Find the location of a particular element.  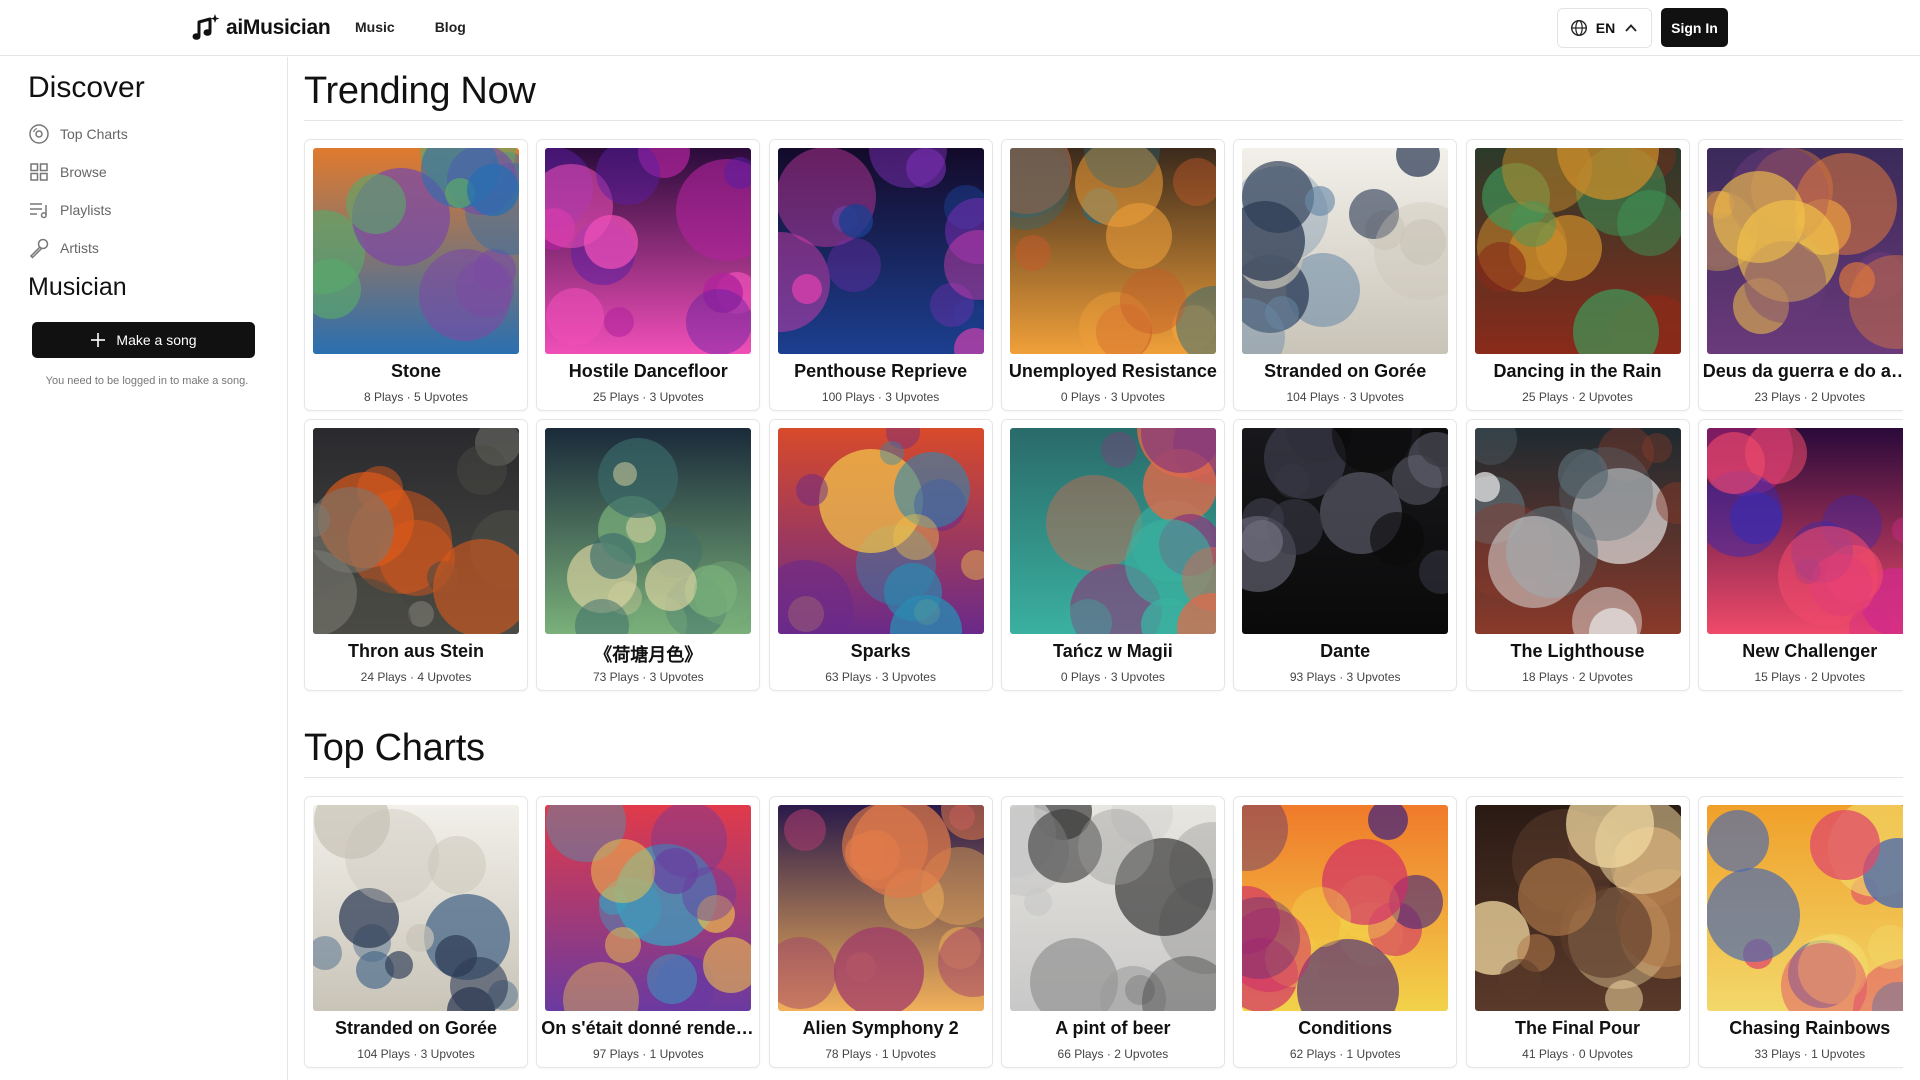

sign-in-button: Sign In is located at coordinates (1694, 27).